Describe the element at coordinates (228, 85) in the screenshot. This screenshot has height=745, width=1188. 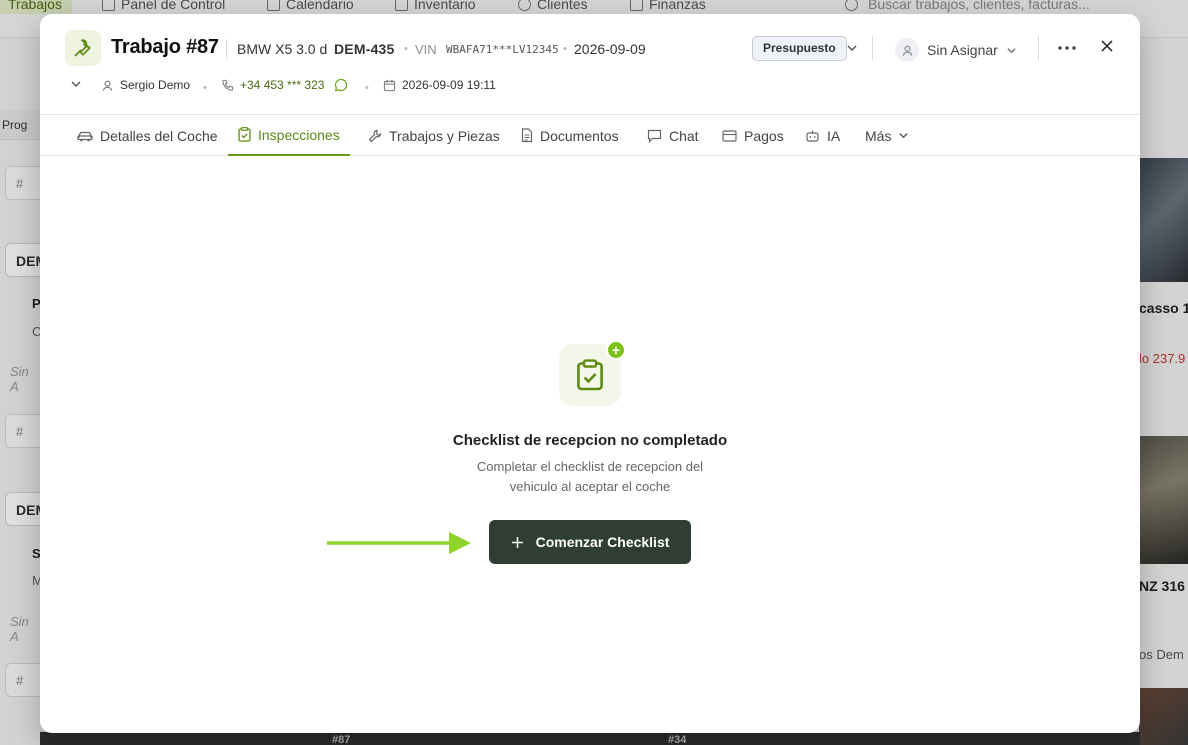
I see `phone-icon` at that location.